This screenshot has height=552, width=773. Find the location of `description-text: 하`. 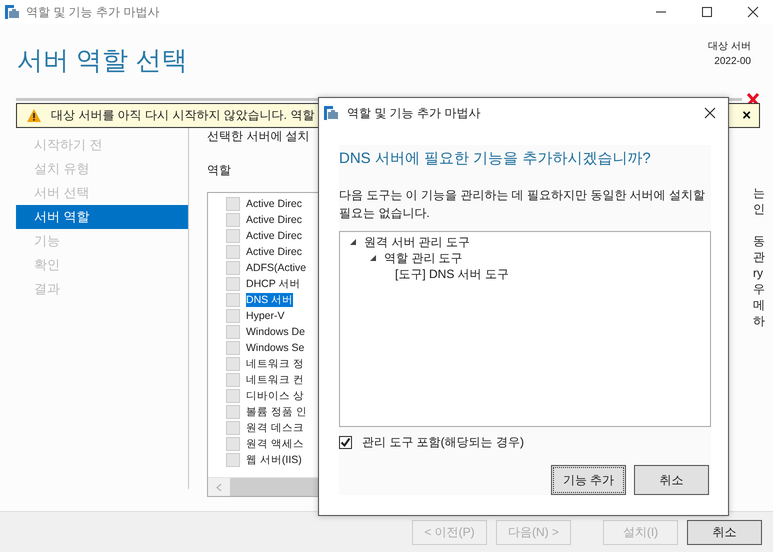

description-text: 하 is located at coordinates (759, 321).